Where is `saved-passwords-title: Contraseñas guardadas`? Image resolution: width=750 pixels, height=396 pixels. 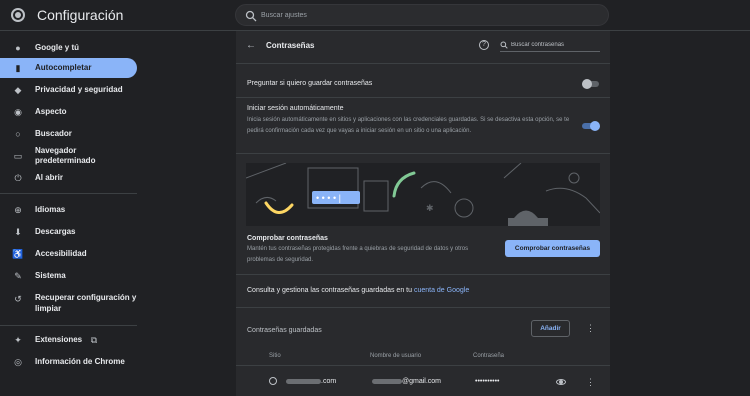
saved-passwords-title: Contraseñas guardadas is located at coordinates (284, 330).